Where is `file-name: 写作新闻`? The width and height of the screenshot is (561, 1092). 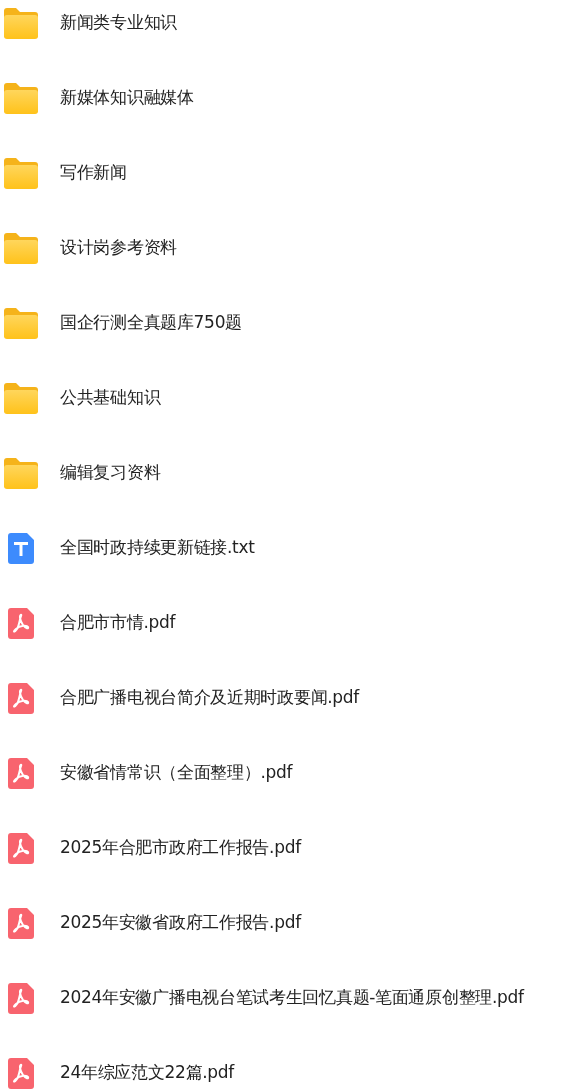
file-name: 写作新闻 is located at coordinates (93, 172).